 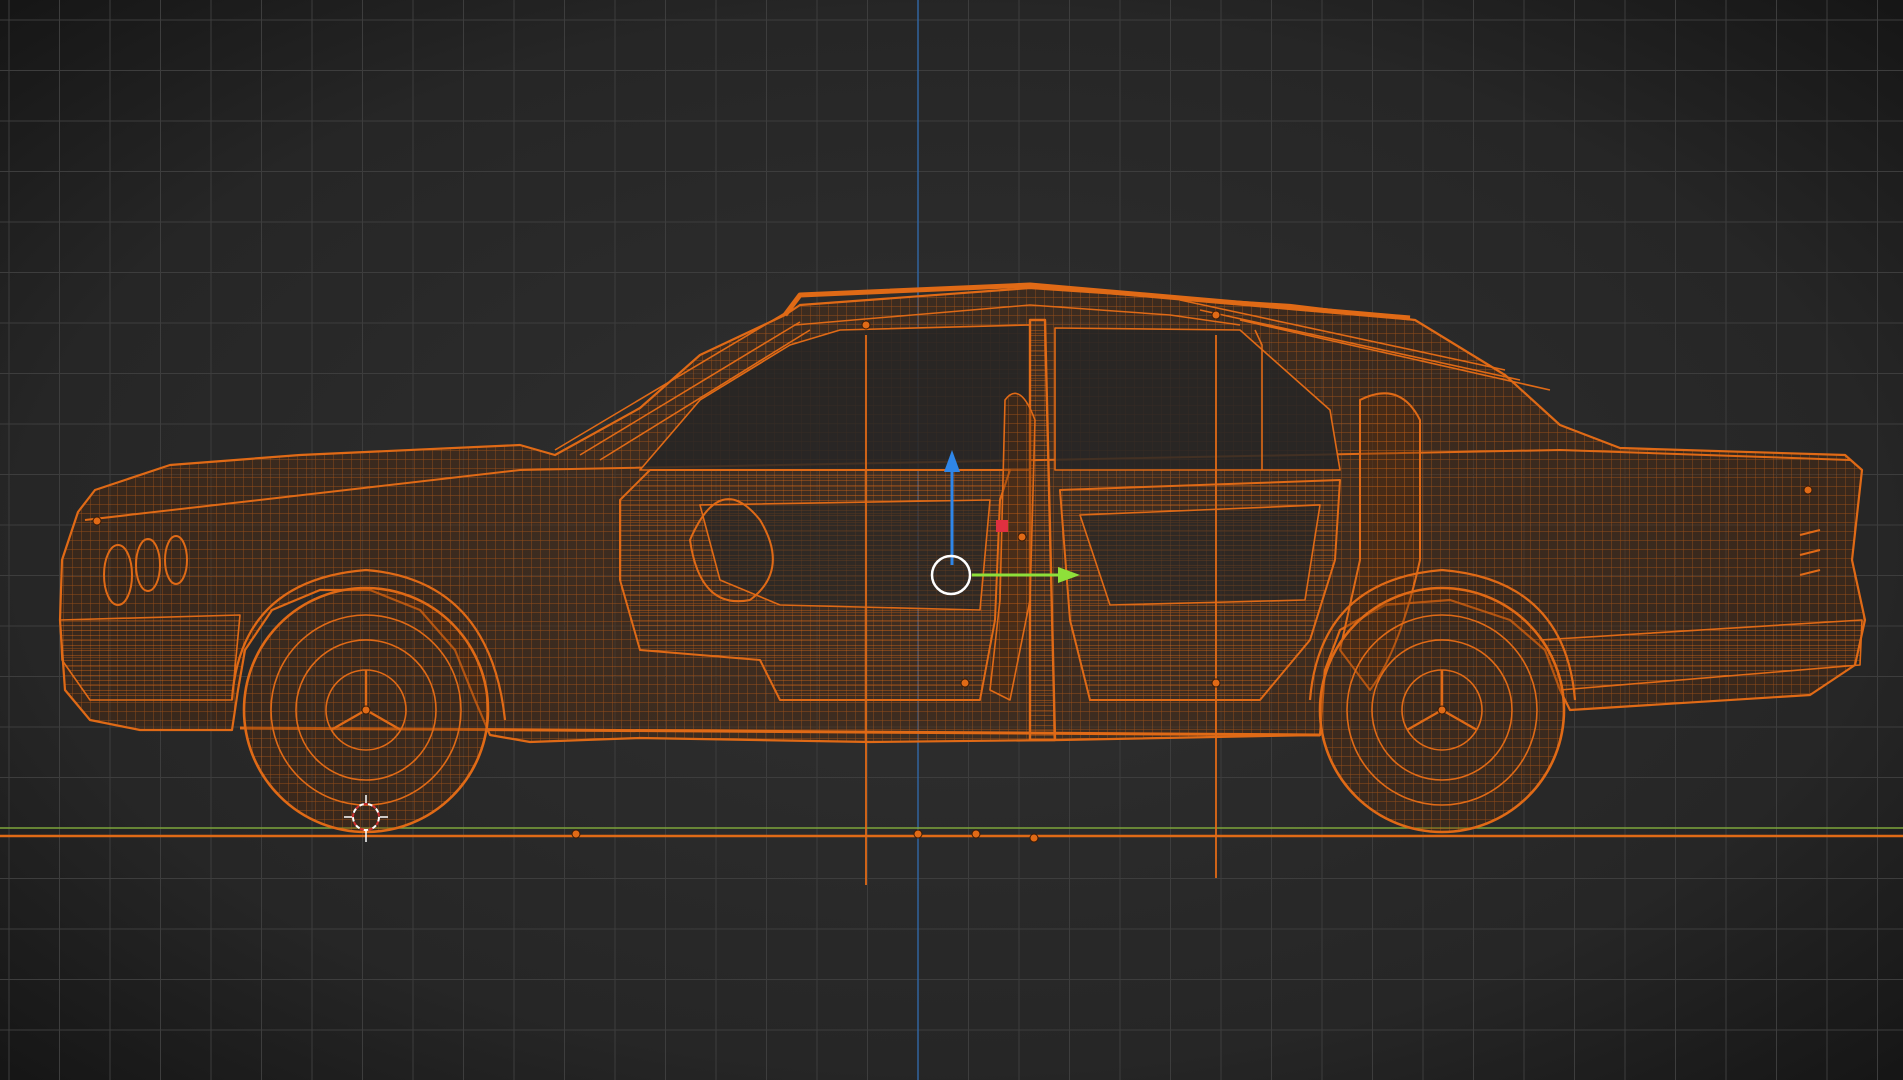 What do you see at coordinates (1002, 526) in the screenshot?
I see `gizmo-x-handle` at bounding box center [1002, 526].